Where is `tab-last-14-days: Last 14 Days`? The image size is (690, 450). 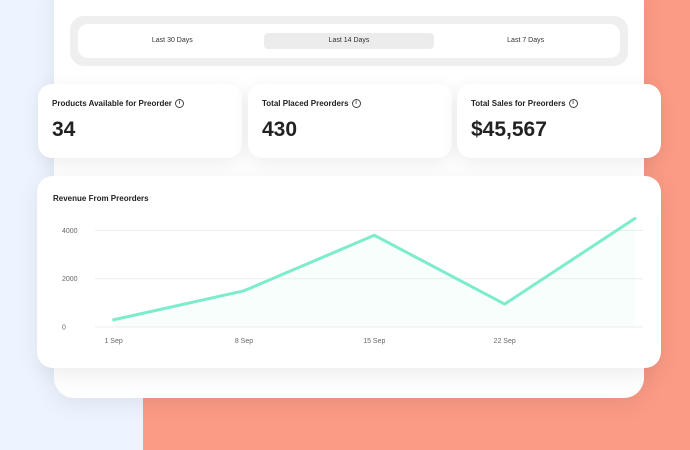
tab-last-14-days: Last 14 Days is located at coordinates (348, 41).